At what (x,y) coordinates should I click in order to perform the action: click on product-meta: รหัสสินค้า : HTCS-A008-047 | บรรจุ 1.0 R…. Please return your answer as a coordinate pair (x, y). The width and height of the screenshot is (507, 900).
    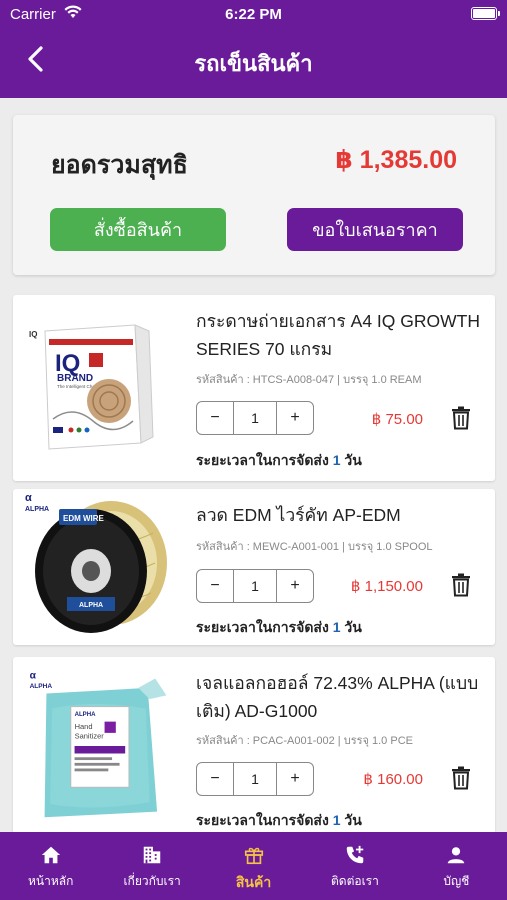
    Looking at the image, I should click on (309, 380).